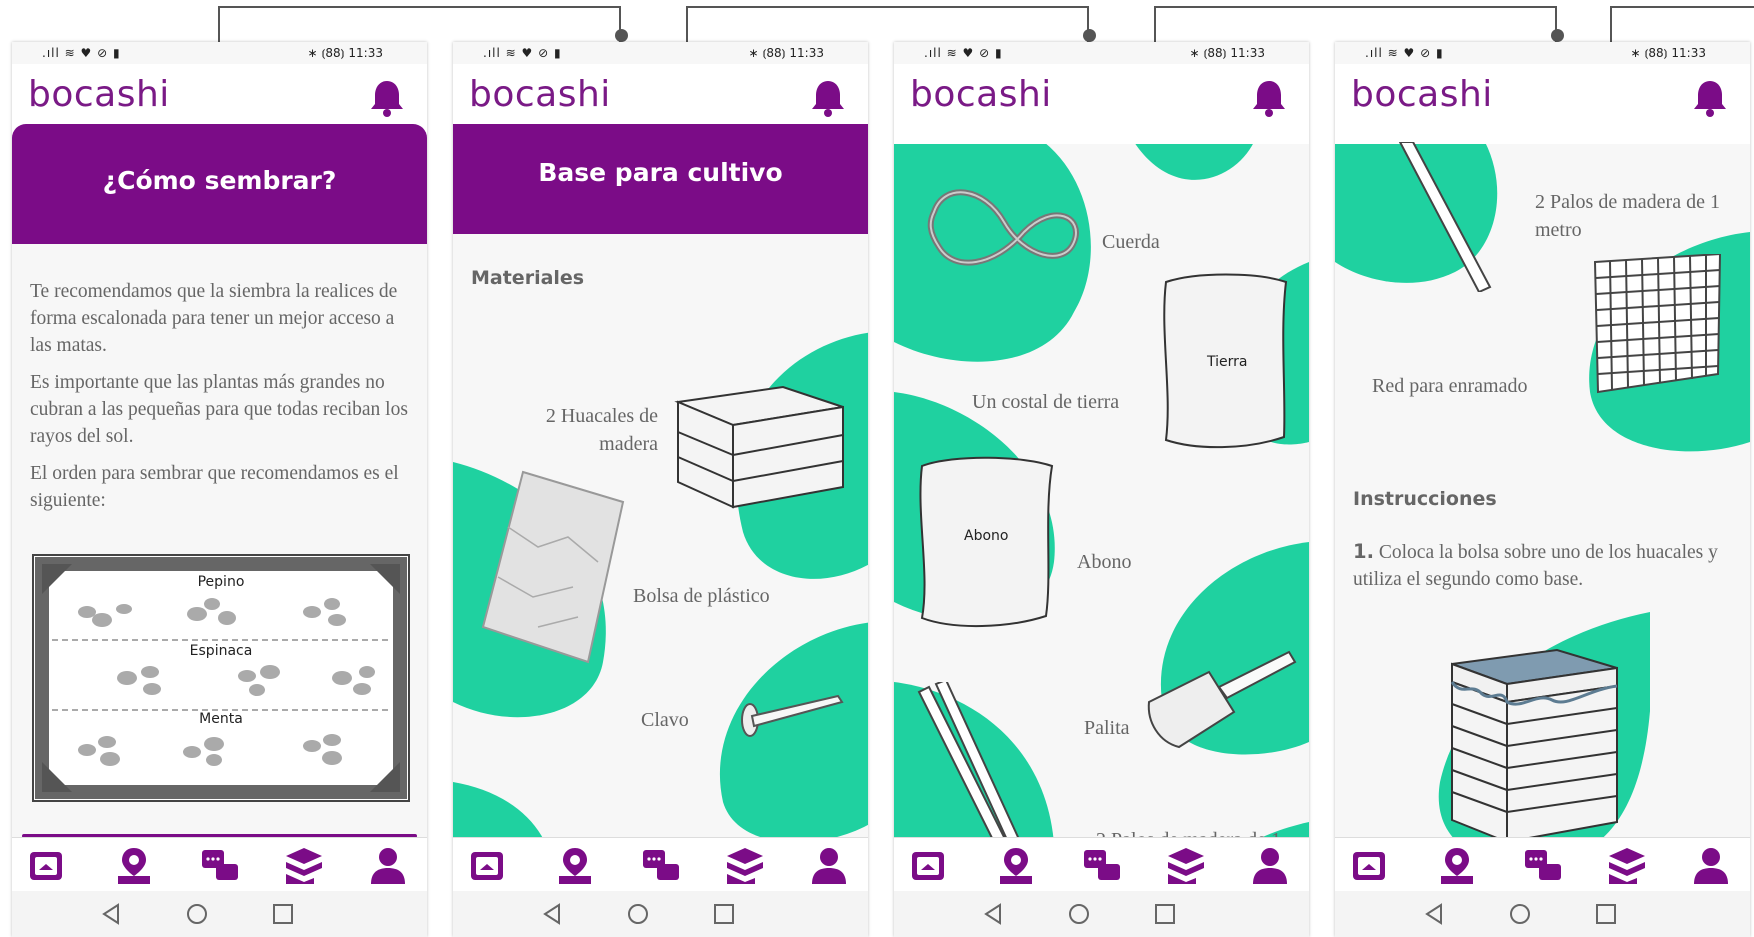  I want to click on section-title: Materiales, so click(528, 278).